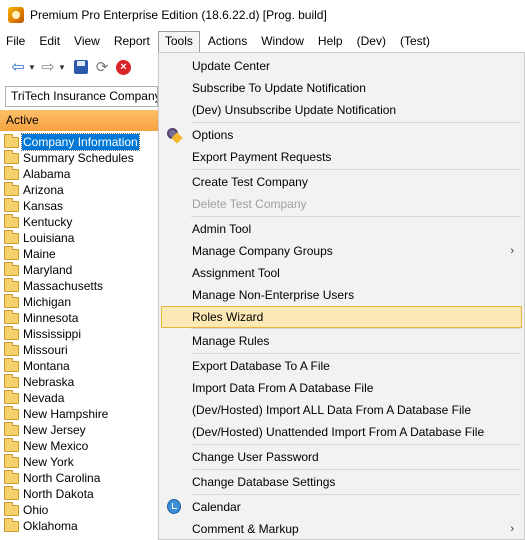  What do you see at coordinates (79, 381) in the screenshot?
I see `tree-item-nebraska: Nebraska` at bounding box center [79, 381].